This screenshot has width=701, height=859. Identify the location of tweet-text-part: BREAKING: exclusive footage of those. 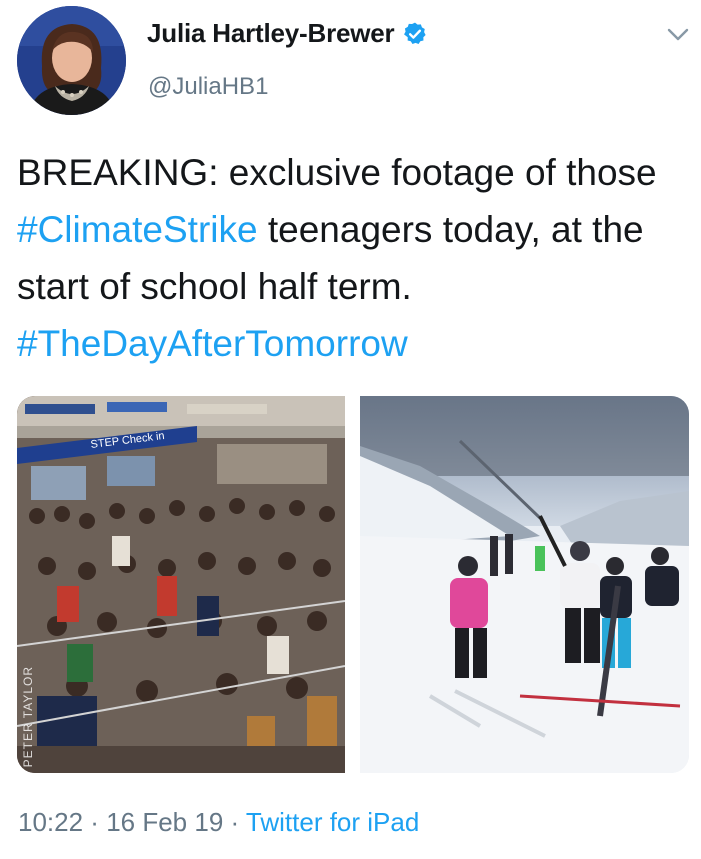
(337, 172).